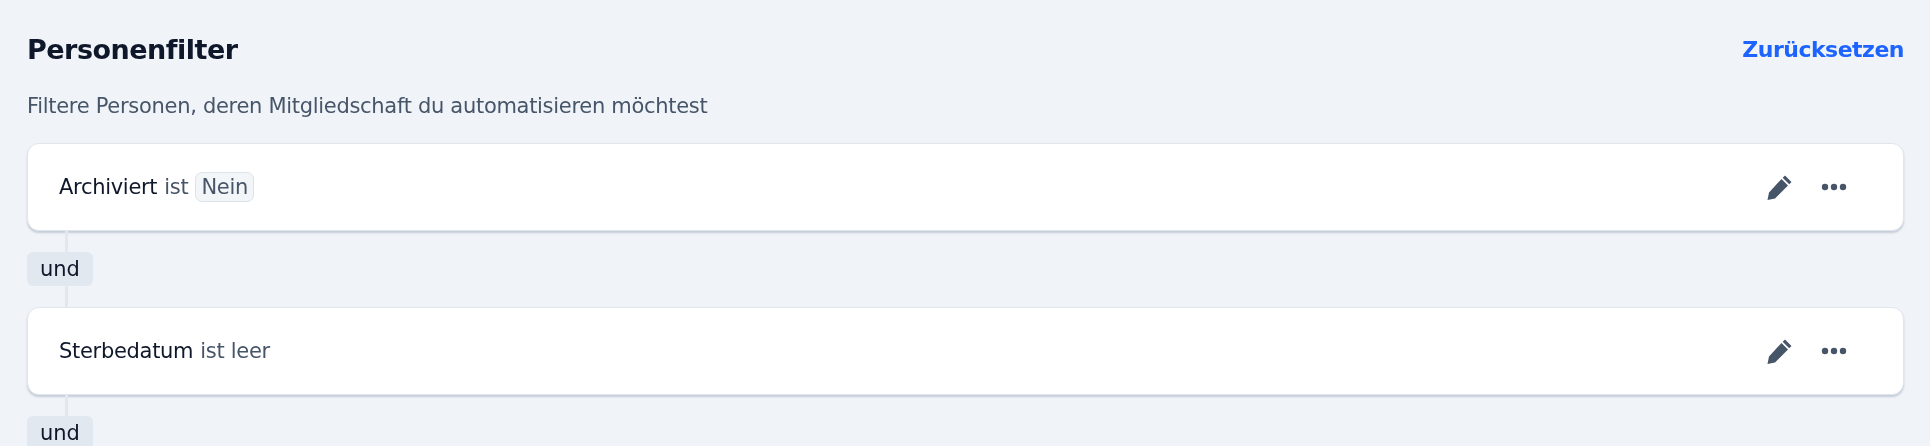  Describe the element at coordinates (176, 187) in the screenshot. I see `filter-operator: ist` at that location.